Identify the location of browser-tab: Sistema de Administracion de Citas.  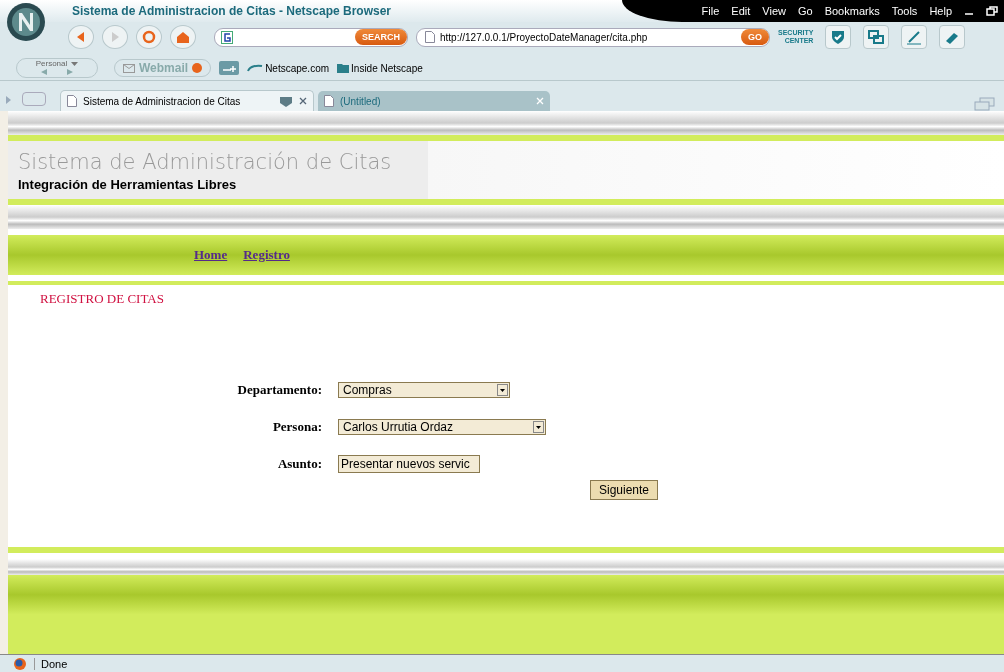
(187, 100).